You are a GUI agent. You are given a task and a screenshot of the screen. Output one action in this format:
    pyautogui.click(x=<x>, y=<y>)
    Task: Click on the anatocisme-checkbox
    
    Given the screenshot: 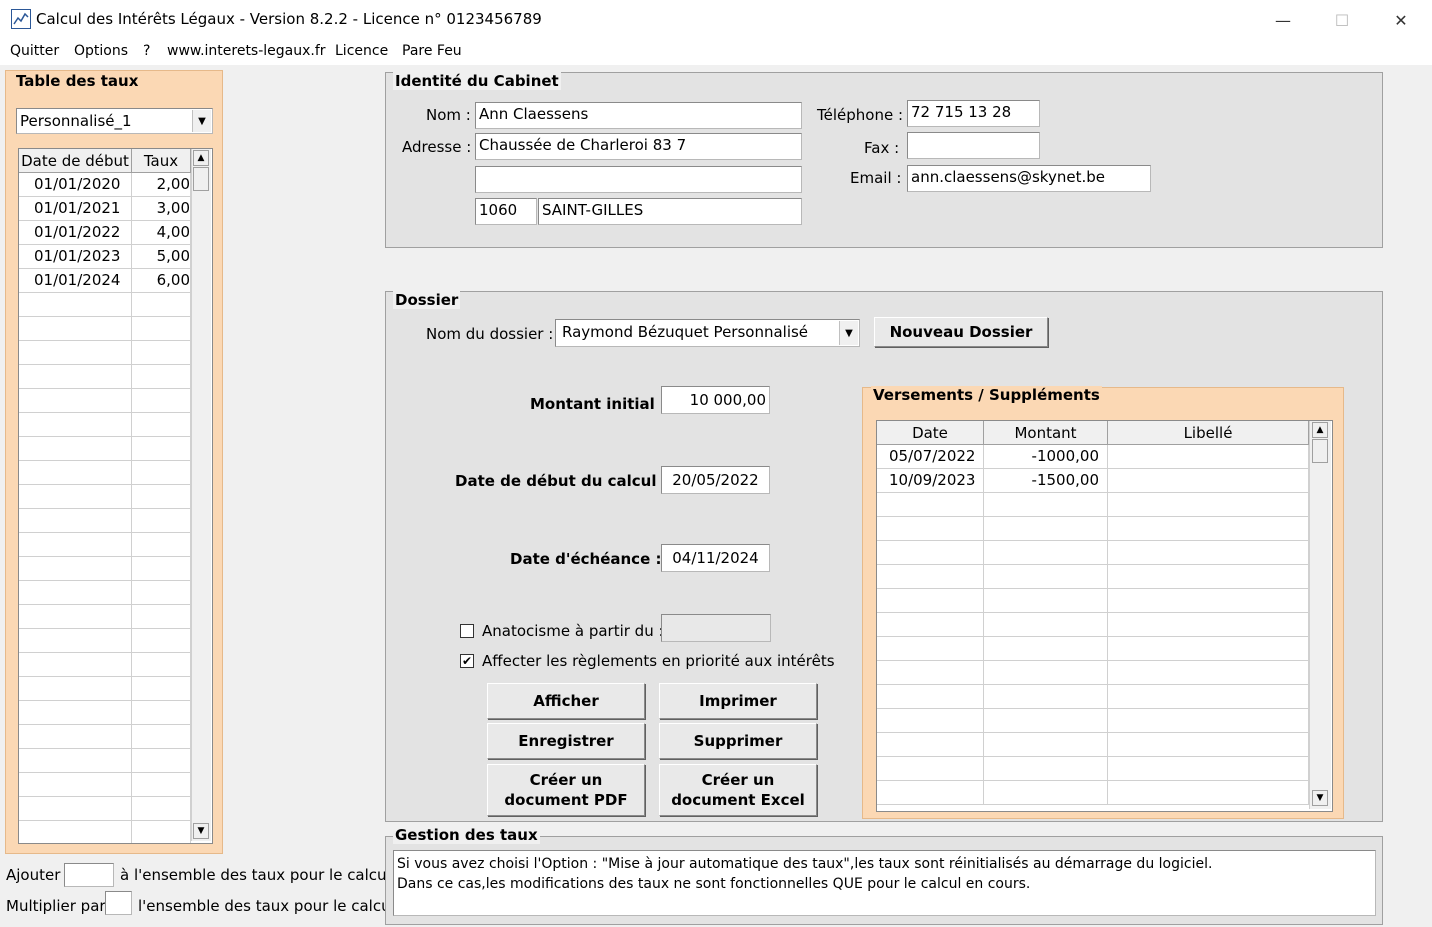 What is the action you would take?
    pyautogui.click(x=467, y=631)
    